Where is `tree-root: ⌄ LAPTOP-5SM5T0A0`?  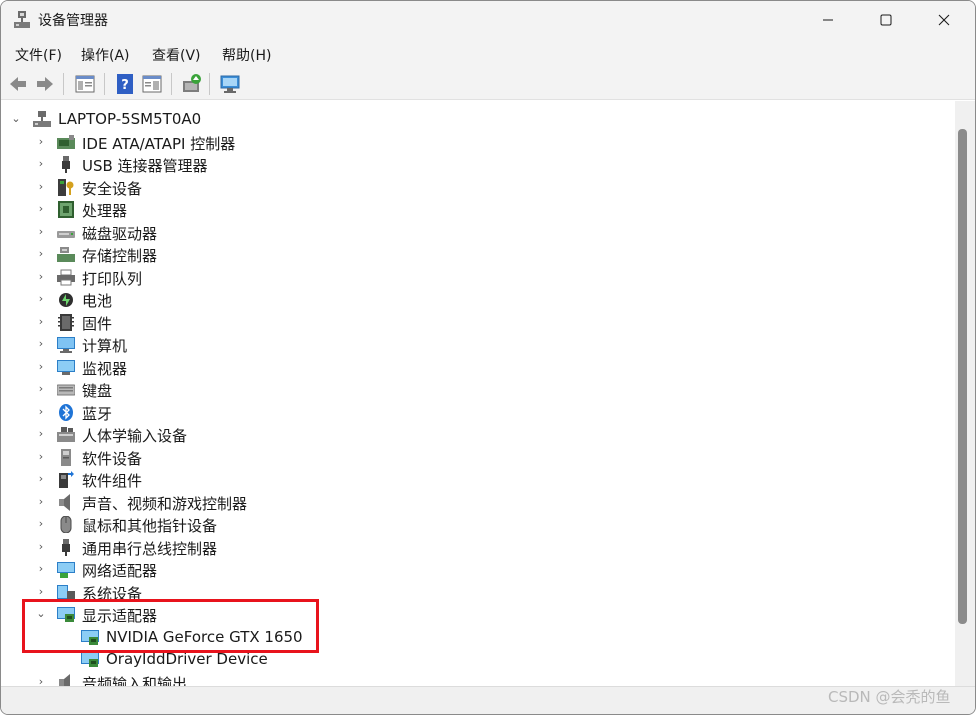 tree-root: ⌄ LAPTOP-5SM5T0A0 is located at coordinates (478, 119).